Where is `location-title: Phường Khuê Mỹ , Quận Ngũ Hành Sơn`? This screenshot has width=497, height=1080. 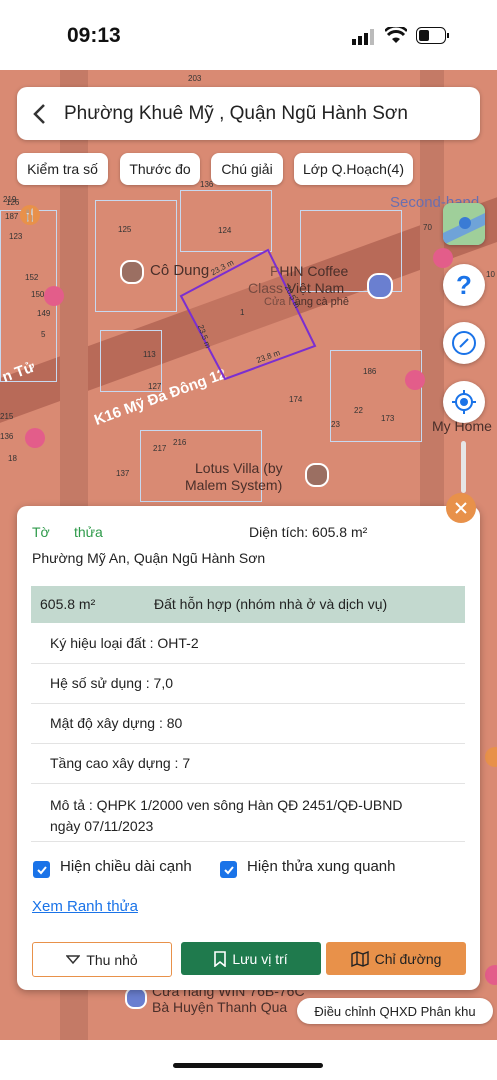 location-title: Phường Khuê Mỹ , Quận Ngũ Hành Sơn is located at coordinates (236, 113).